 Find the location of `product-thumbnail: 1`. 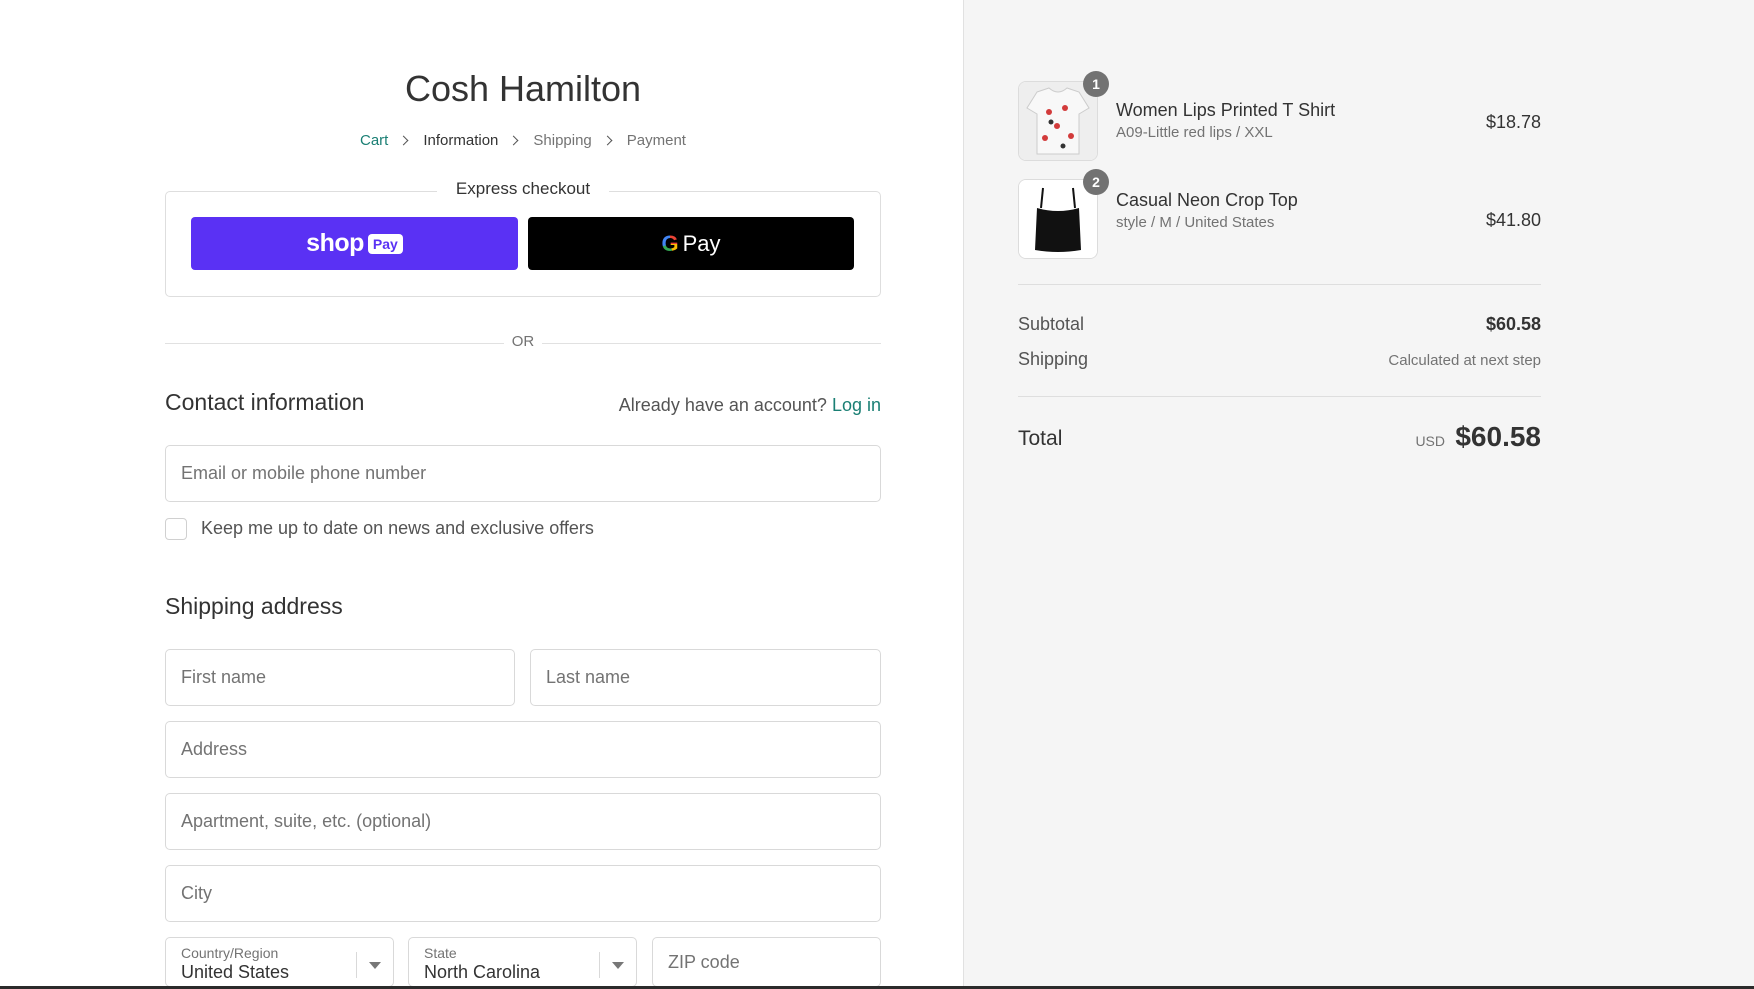

product-thumbnail: 1 is located at coordinates (1063, 116).